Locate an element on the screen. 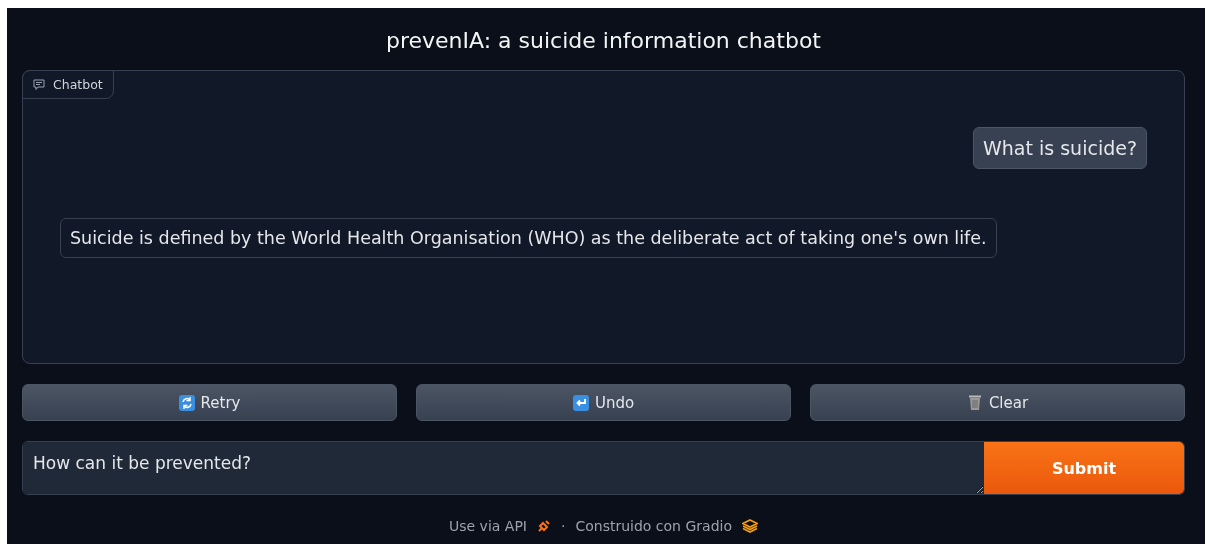 The image size is (1212, 544). trash-icon is located at coordinates (974, 402).